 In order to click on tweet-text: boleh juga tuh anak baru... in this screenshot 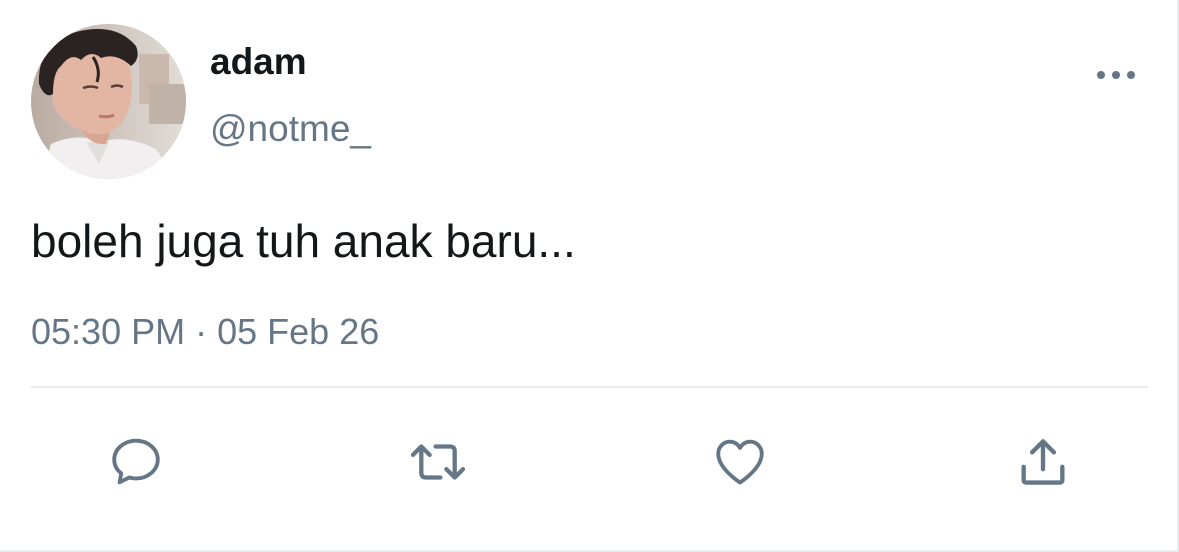, I will do `click(303, 241)`.